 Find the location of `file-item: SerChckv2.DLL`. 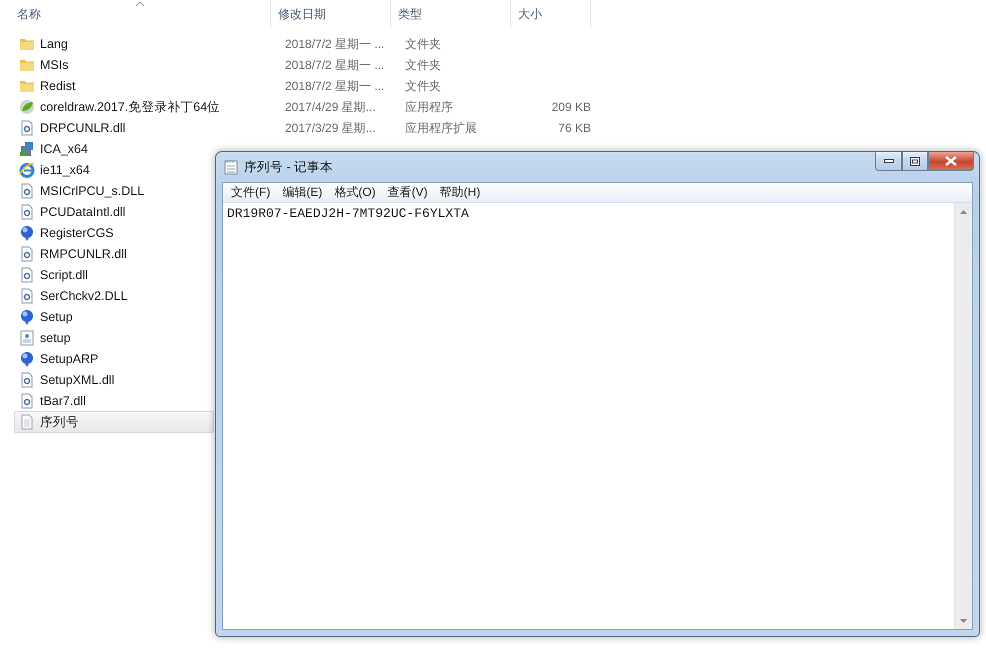

file-item: SerChckv2.DLL is located at coordinates (73, 296).